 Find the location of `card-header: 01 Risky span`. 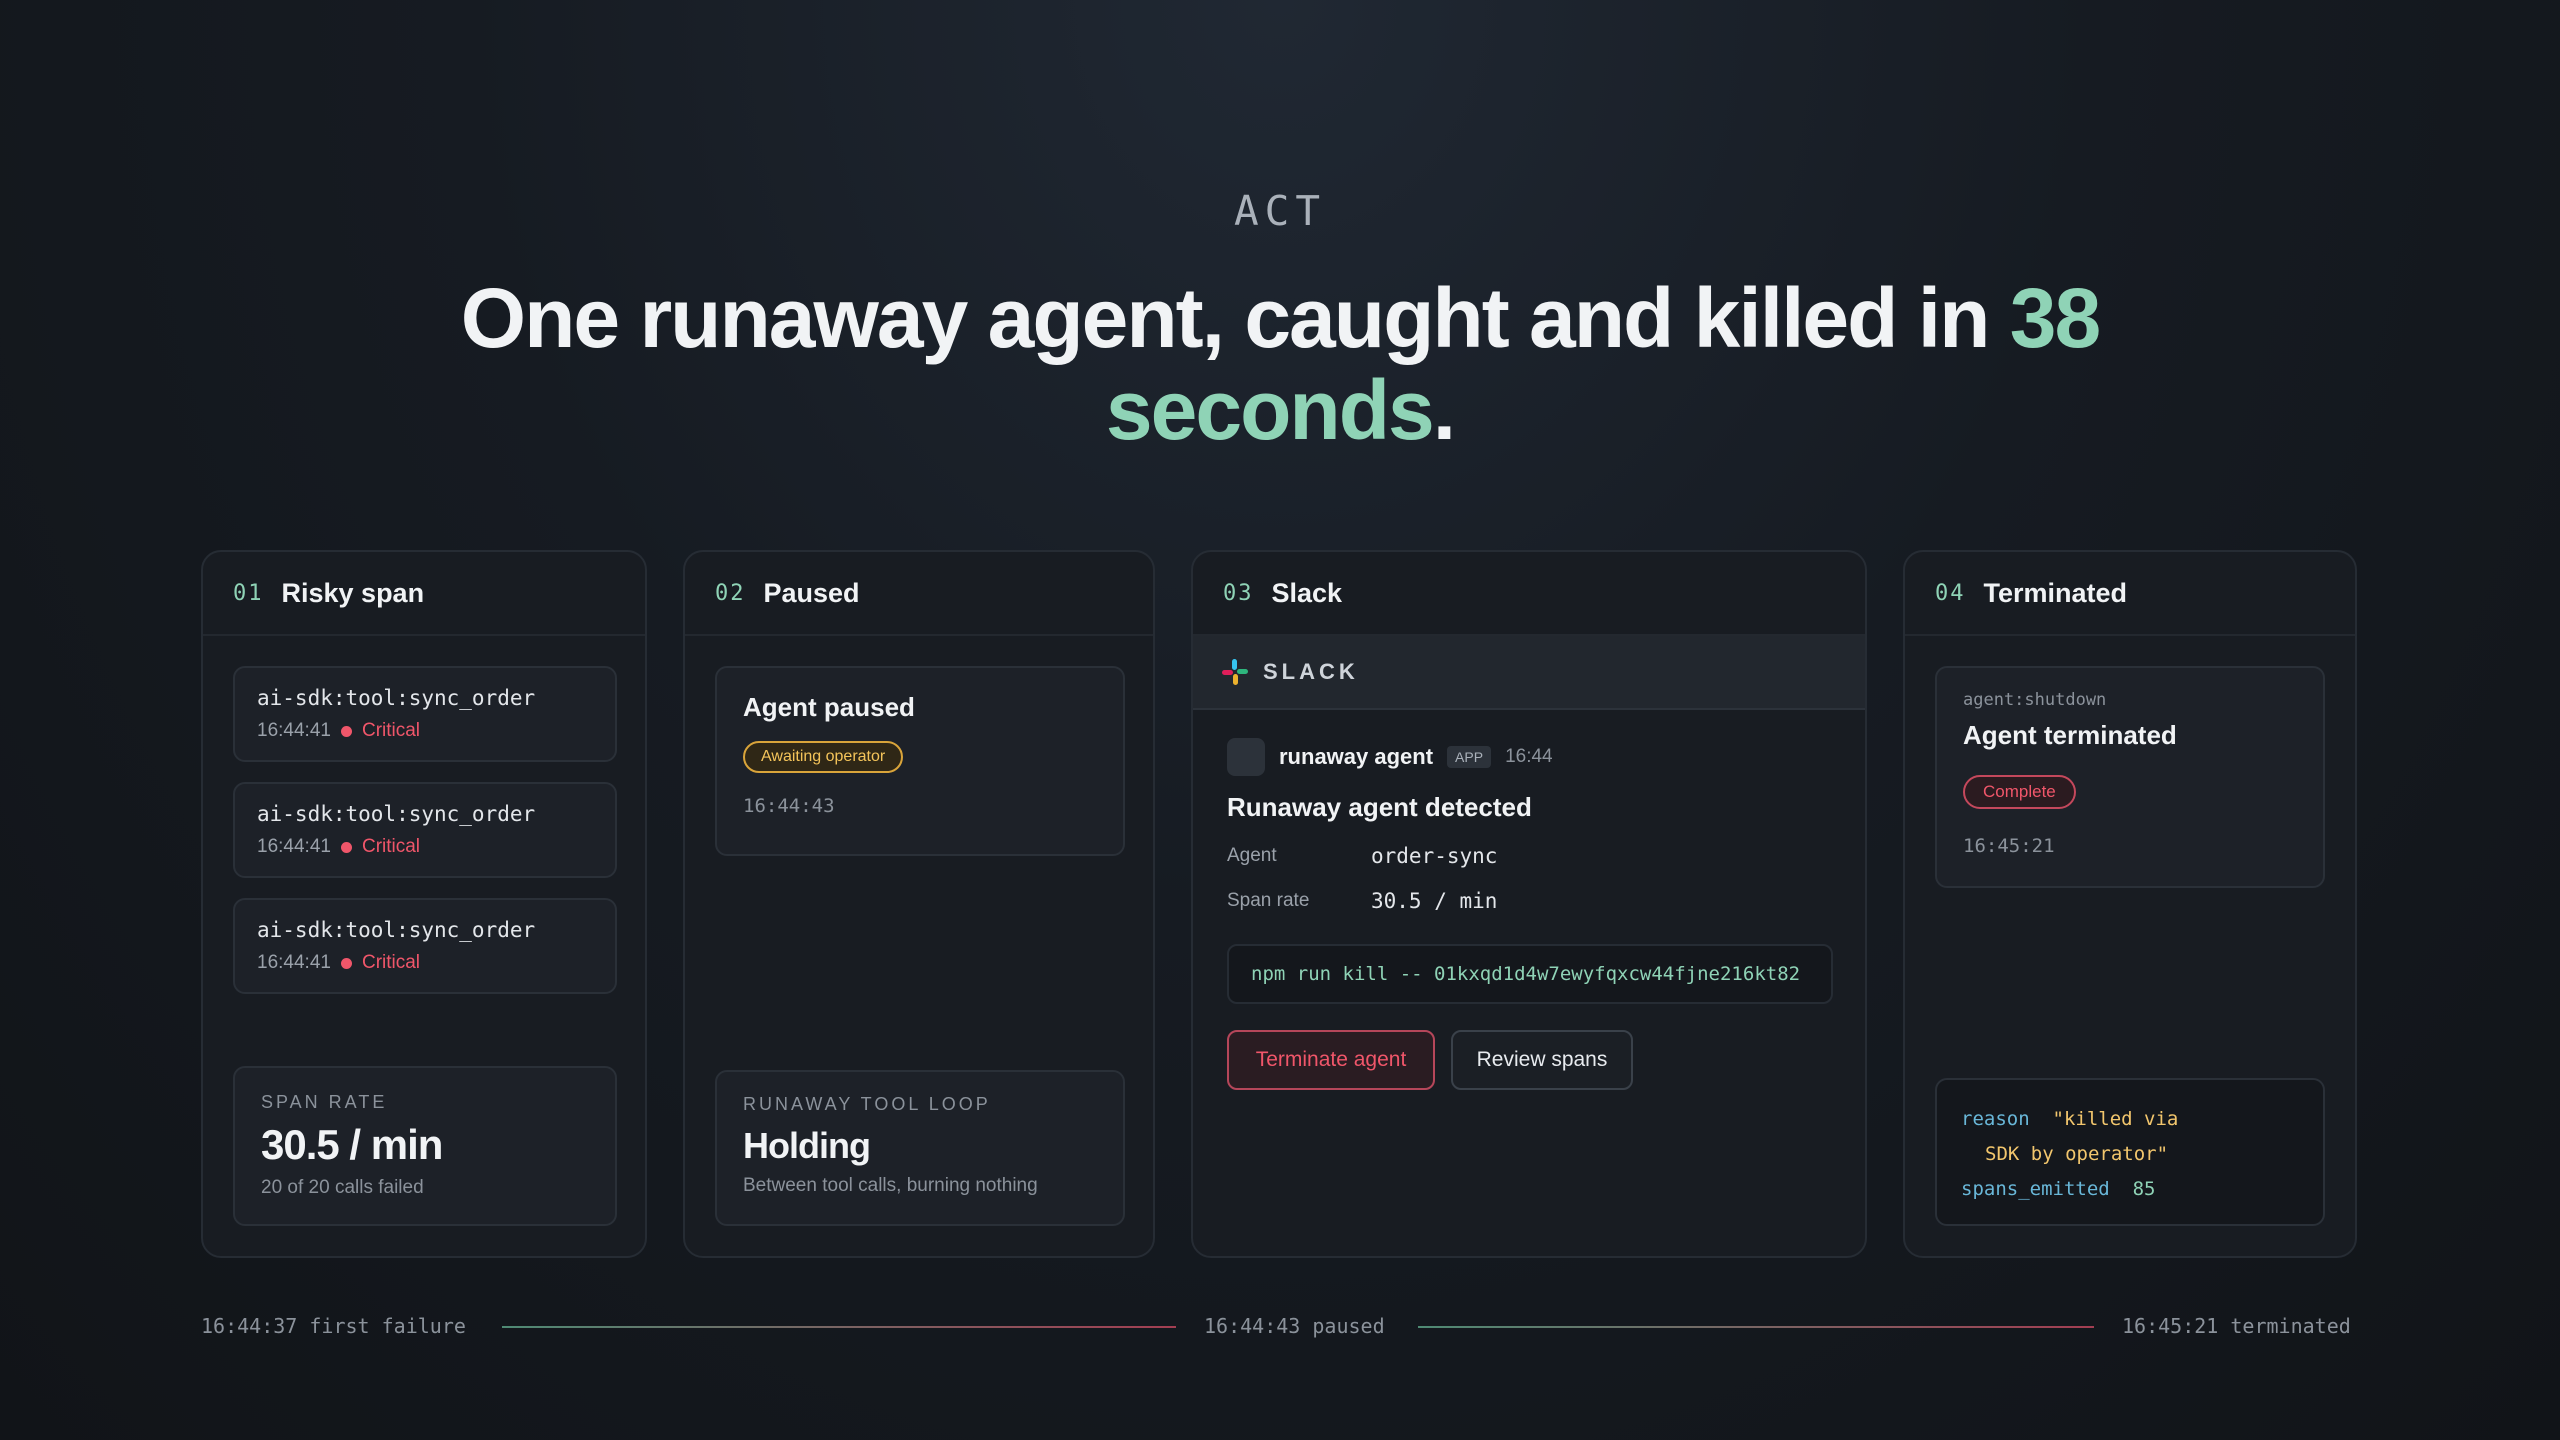

card-header: 01 Risky span is located at coordinates (424, 594).